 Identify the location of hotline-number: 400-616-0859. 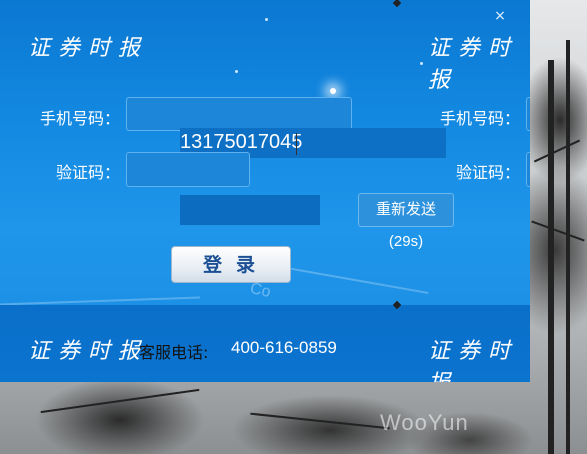
(284, 347).